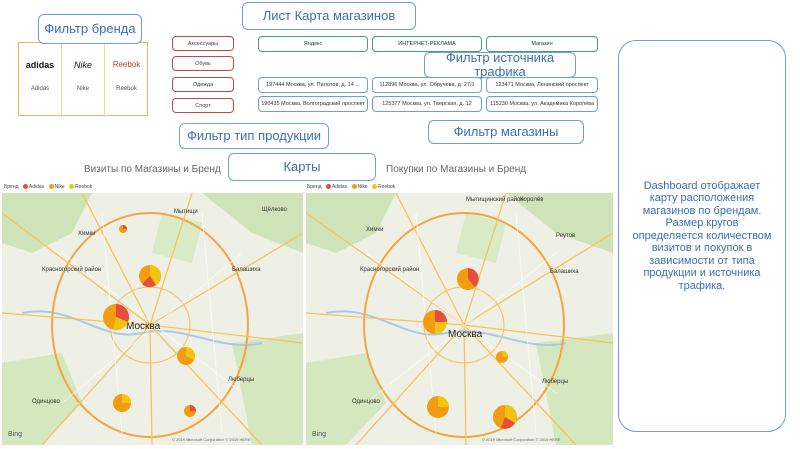 This screenshot has height=449, width=800. I want to click on reebok-logo: Reebok, so click(126, 64).